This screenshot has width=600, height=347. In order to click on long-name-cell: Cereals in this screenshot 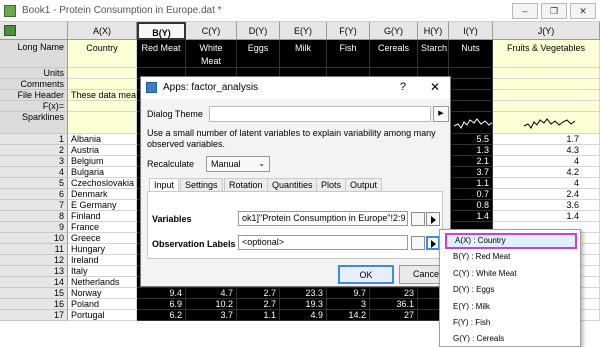, I will do `click(394, 54)`.